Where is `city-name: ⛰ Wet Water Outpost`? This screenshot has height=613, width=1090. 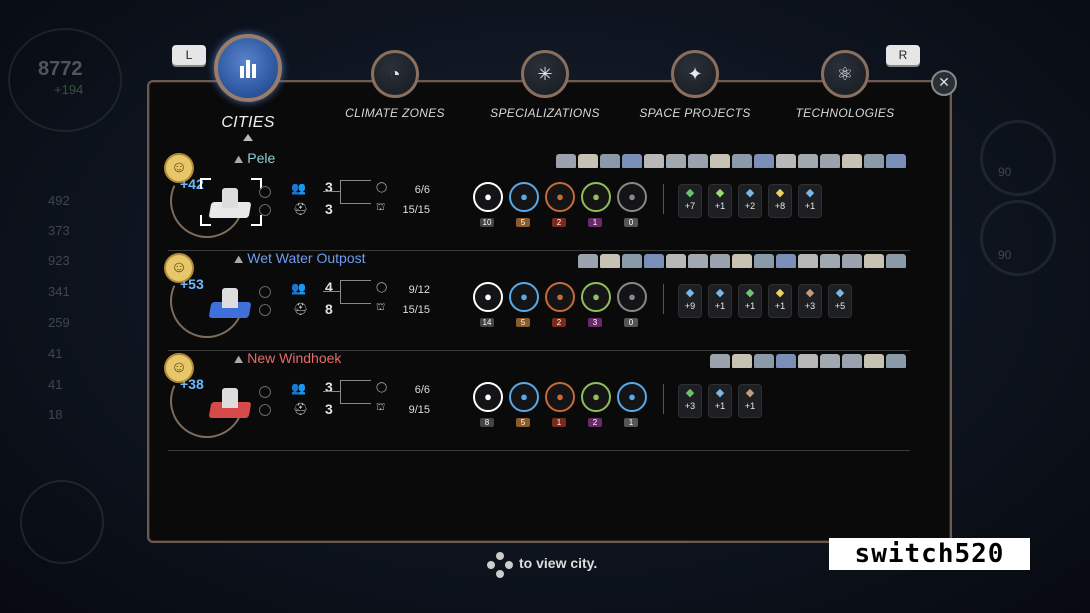
city-name: ⛰ Wet Water Outpost is located at coordinates (300, 258).